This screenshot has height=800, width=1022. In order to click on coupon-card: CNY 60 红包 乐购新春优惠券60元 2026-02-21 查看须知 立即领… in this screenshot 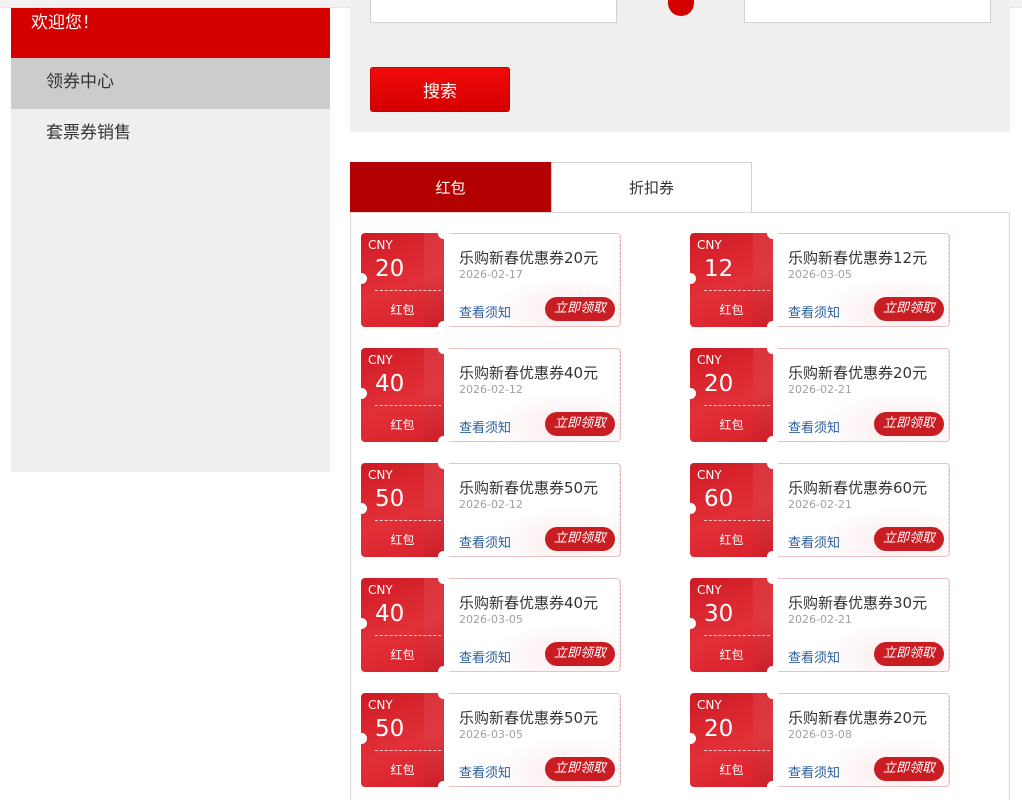, I will do `click(817, 510)`.